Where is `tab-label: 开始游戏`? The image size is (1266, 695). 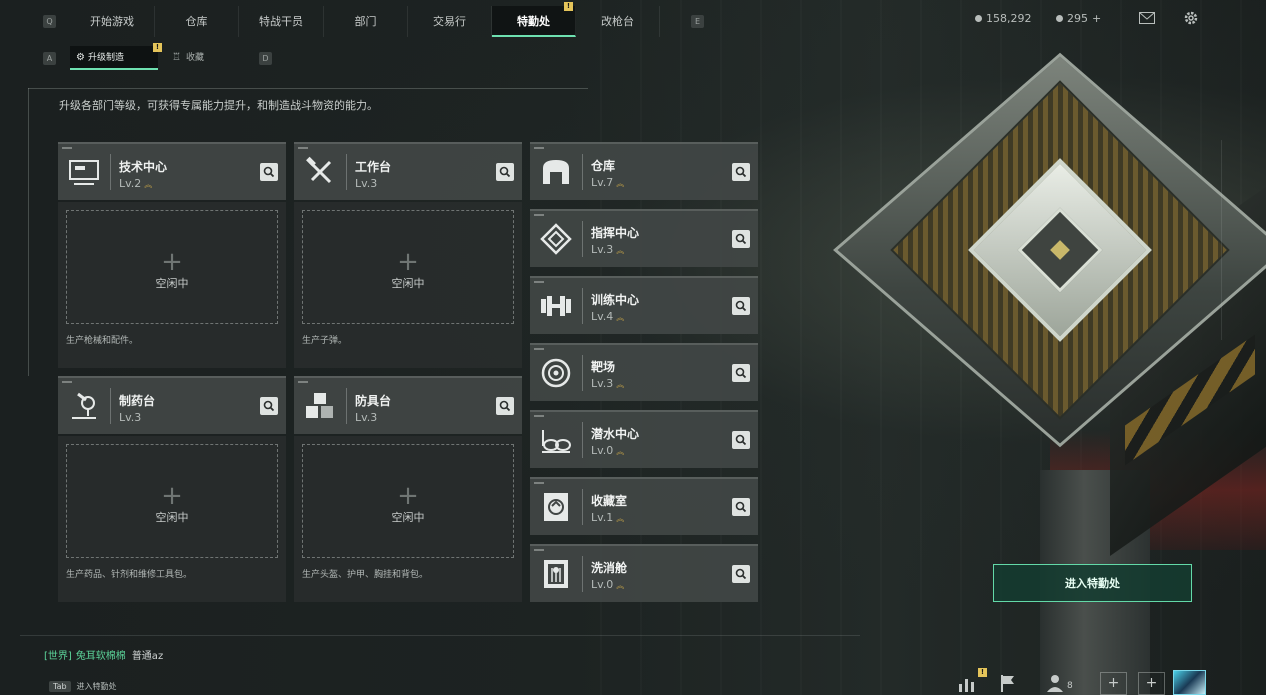
tab-label: 开始游戏 is located at coordinates (112, 21).